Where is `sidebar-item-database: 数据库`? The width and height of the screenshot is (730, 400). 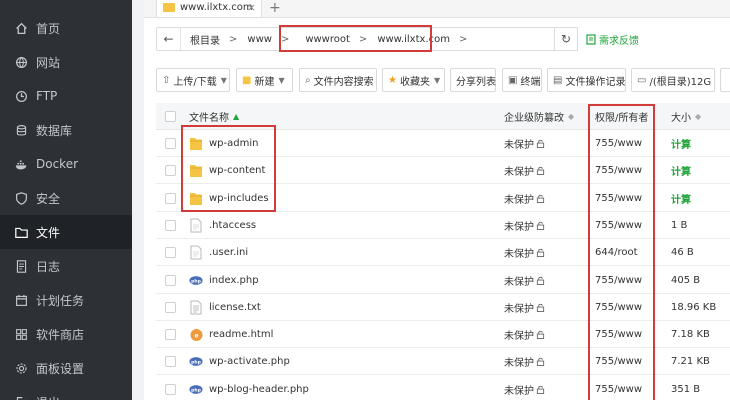
sidebar-item-database: 数据库 is located at coordinates (66, 130).